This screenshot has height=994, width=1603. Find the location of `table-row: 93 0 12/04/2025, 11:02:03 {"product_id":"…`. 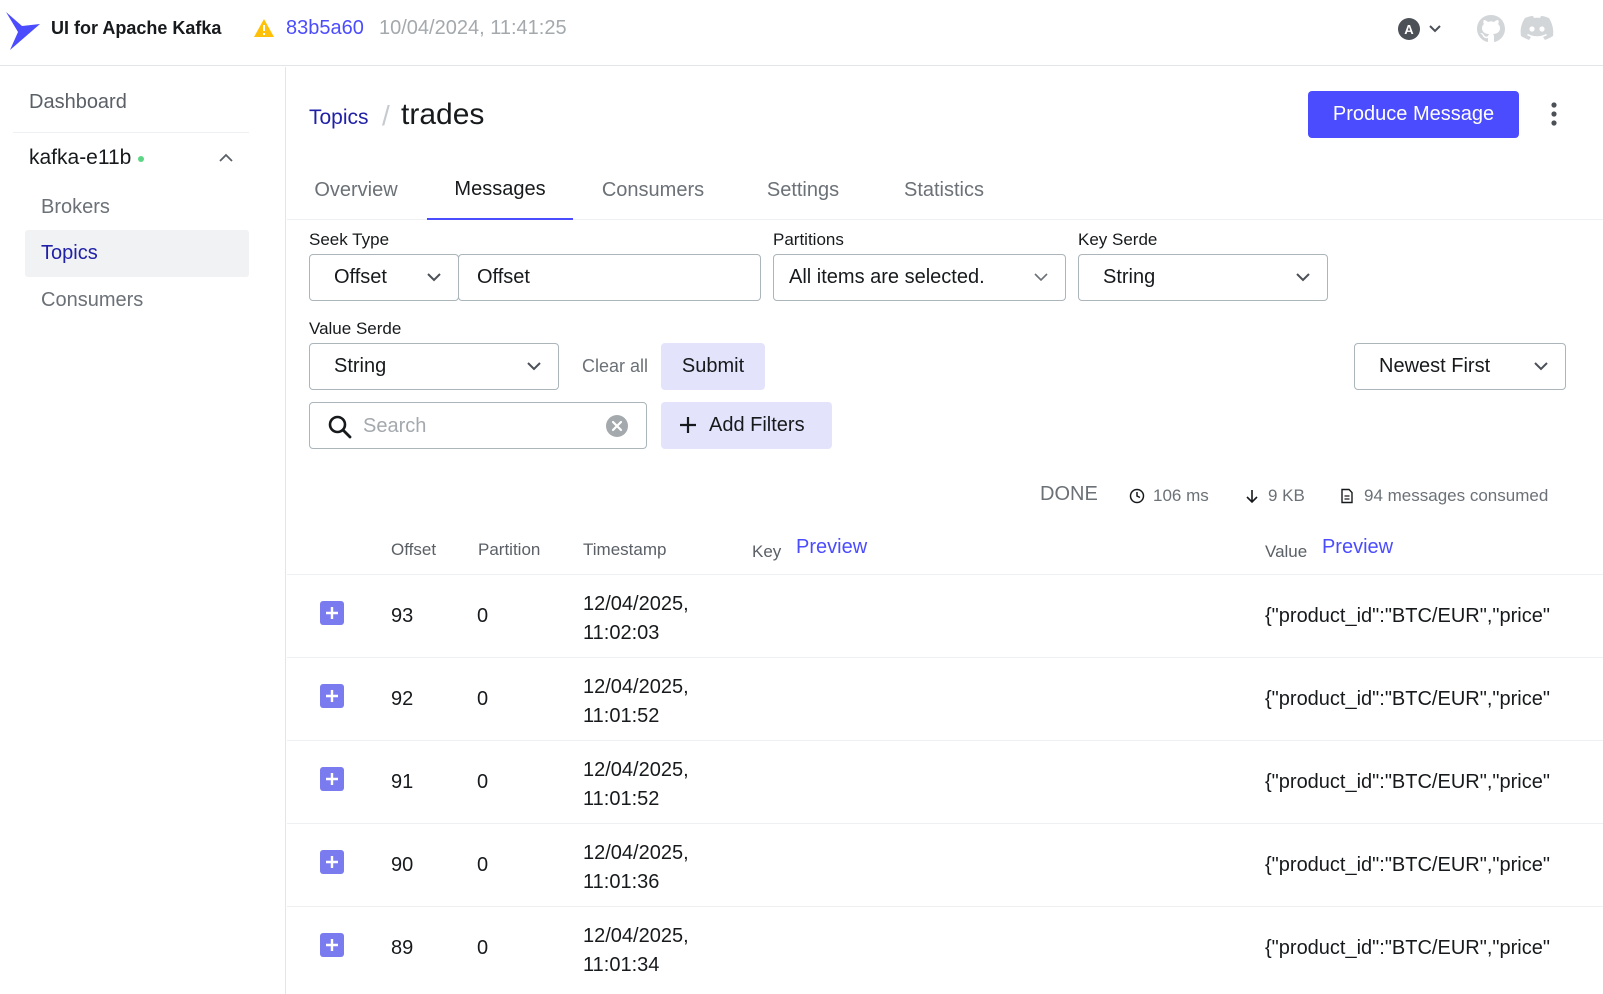

table-row: 93 0 12/04/2025, 11:02:03 {"product_id":"… is located at coordinates (945, 615).